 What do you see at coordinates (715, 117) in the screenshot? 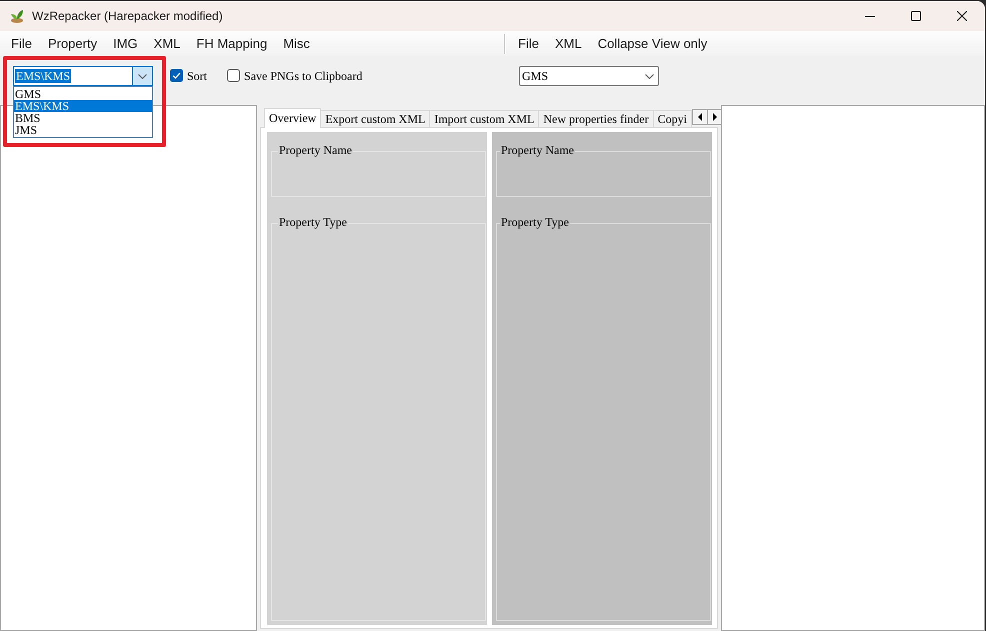
I see `caret-right-icon` at bounding box center [715, 117].